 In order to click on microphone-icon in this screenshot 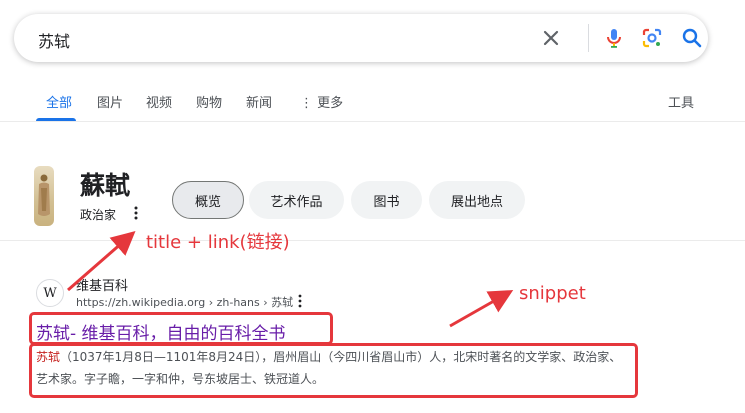, I will do `click(614, 38)`.